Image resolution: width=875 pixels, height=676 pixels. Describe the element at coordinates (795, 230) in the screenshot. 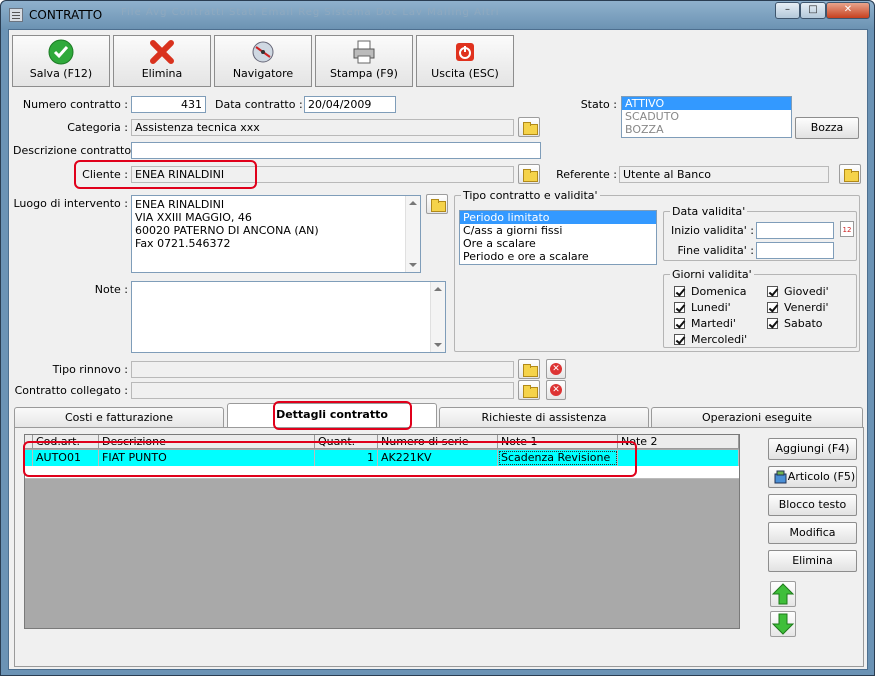

I see `inizio-validita-input` at that location.